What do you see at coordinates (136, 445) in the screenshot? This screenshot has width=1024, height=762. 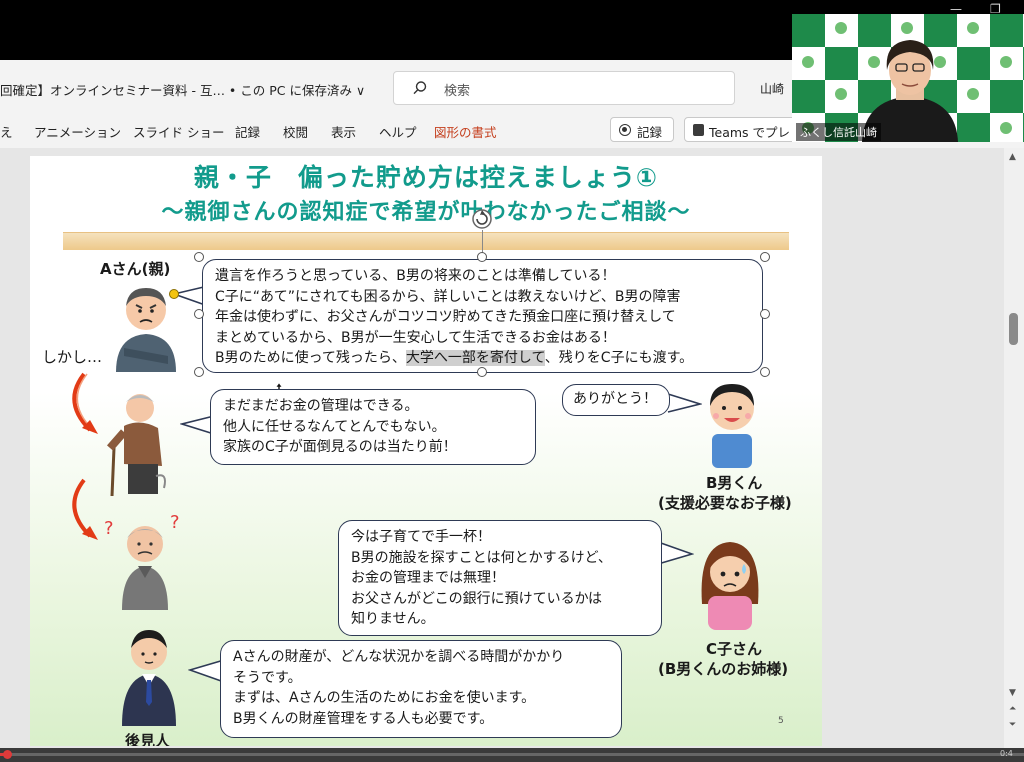 I see `elderly-man-cane-icon` at bounding box center [136, 445].